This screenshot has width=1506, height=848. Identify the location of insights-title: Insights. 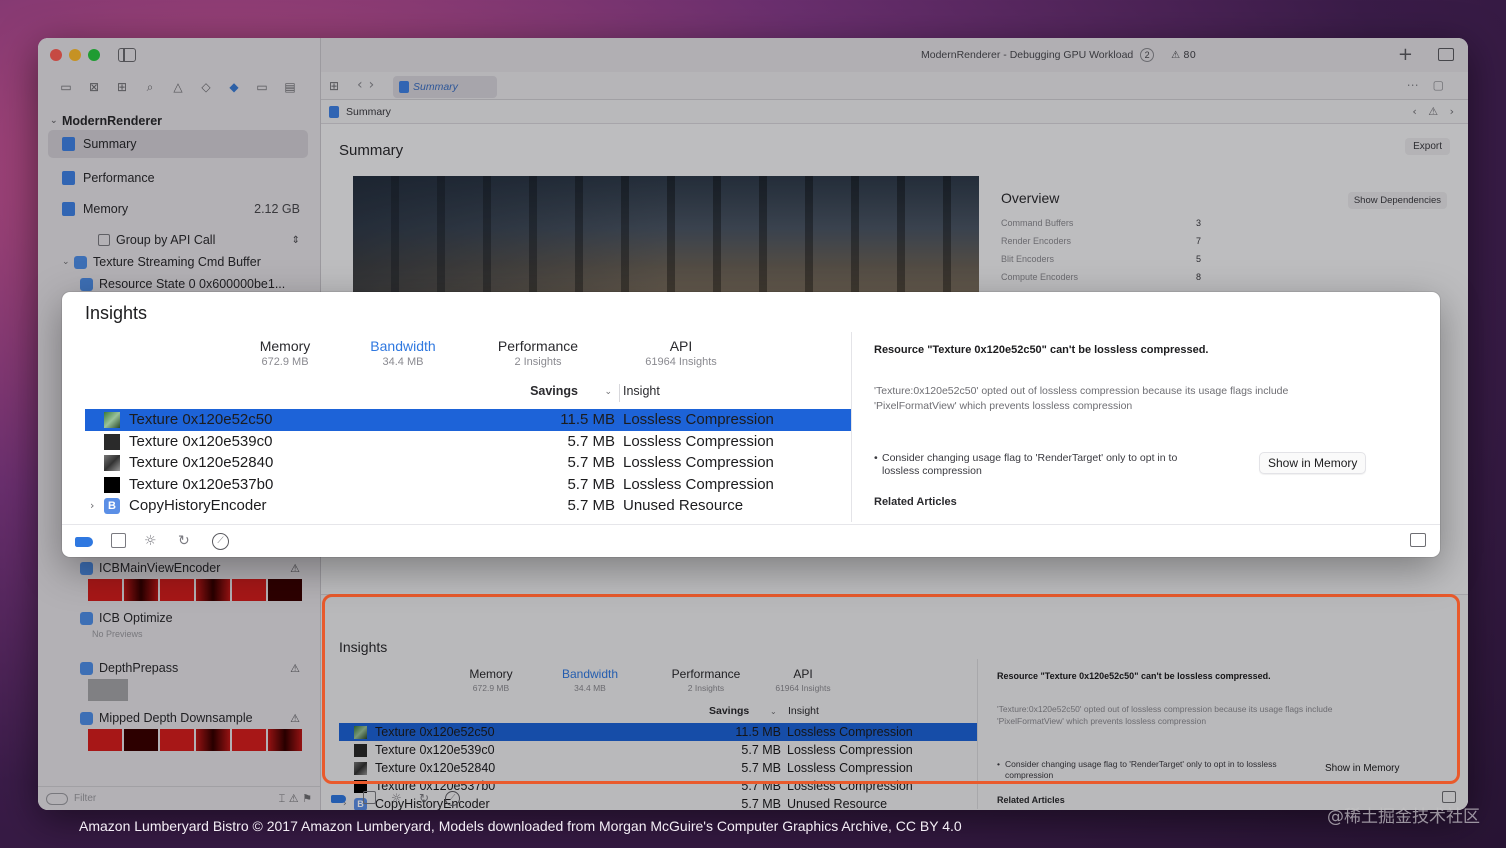
(116, 313).